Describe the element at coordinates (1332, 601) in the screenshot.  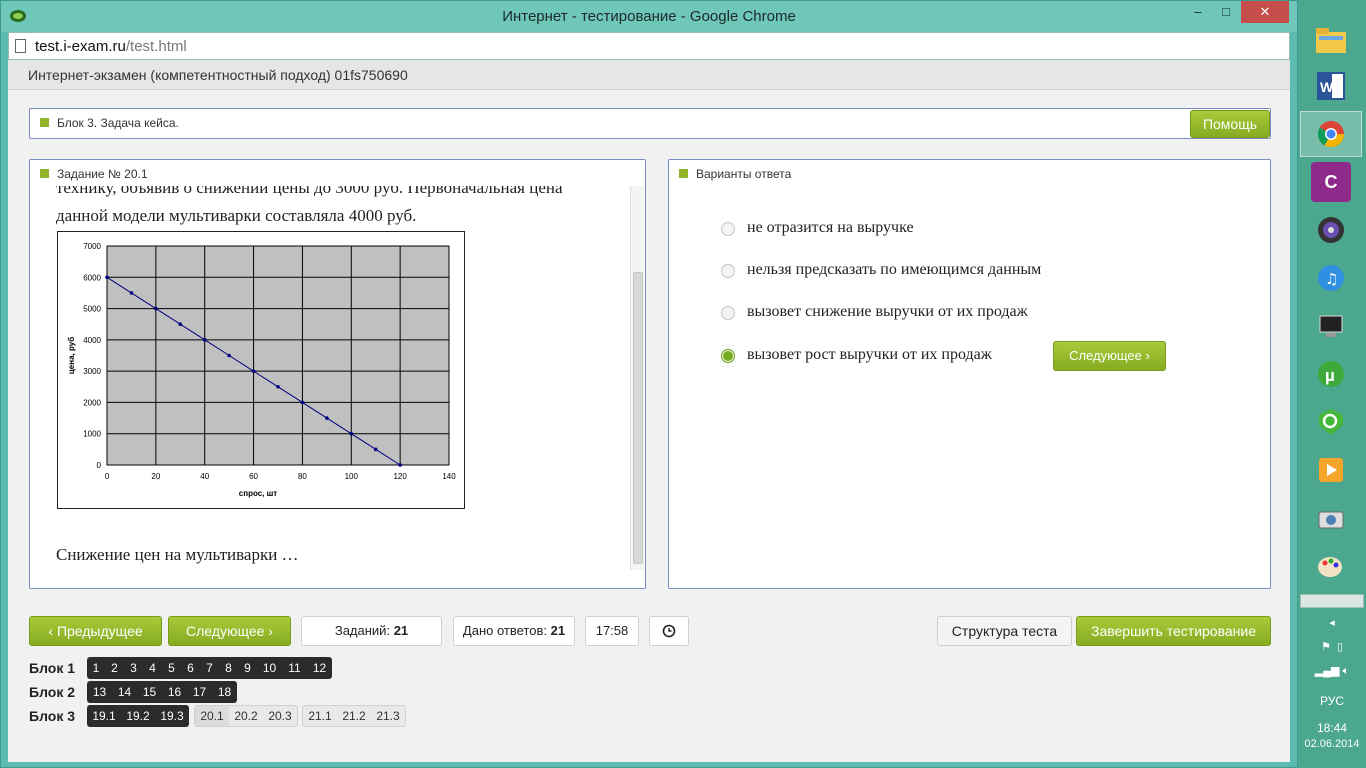
I see `taskbar-scroll-strip` at that location.